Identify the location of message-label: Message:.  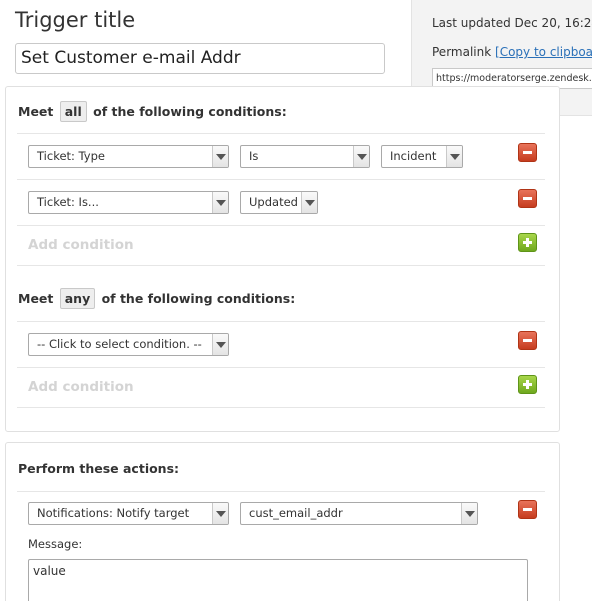
(55, 544).